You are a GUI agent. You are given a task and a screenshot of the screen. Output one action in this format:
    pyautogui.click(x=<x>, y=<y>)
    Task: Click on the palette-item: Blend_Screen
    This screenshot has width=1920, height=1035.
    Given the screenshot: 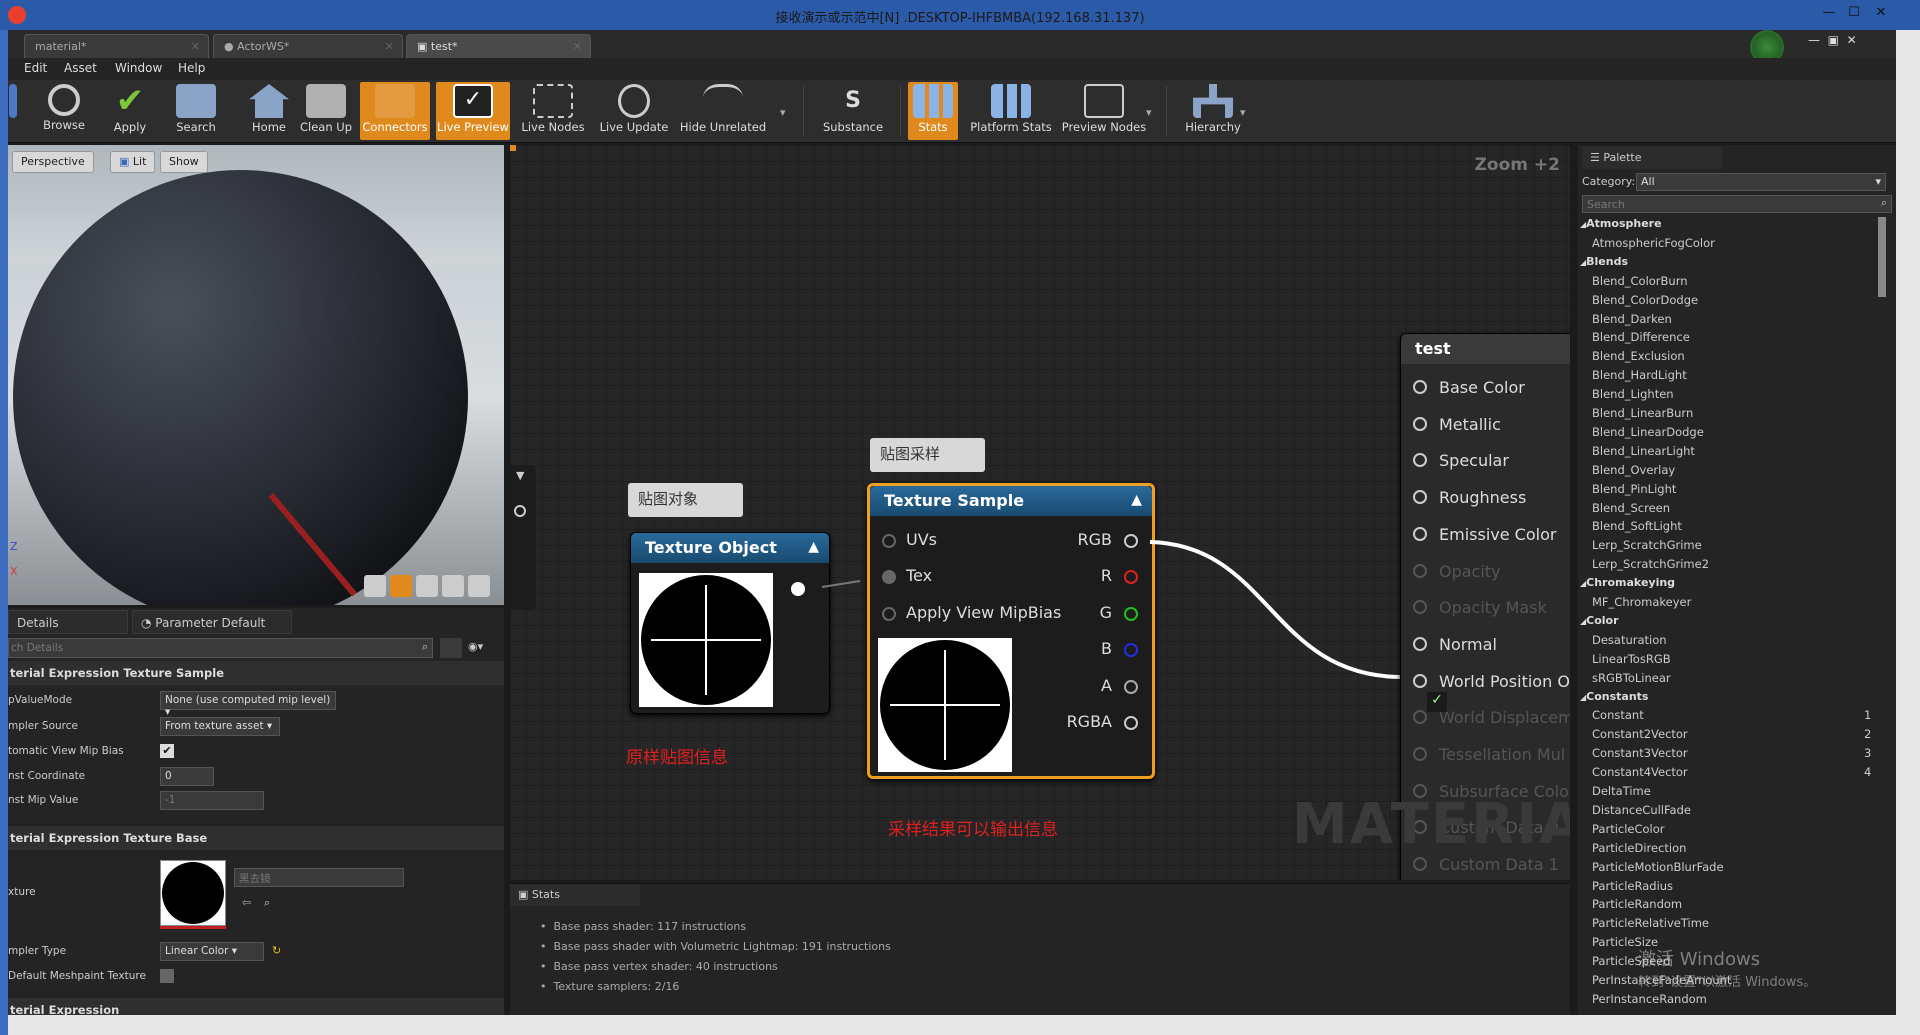 What is the action you would take?
    pyautogui.click(x=1631, y=508)
    